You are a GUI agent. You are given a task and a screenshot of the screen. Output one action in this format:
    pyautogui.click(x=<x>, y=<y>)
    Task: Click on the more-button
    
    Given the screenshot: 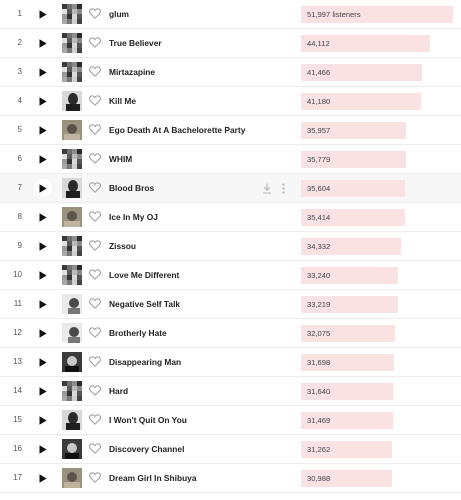 What is the action you would take?
    pyautogui.click(x=283, y=188)
    